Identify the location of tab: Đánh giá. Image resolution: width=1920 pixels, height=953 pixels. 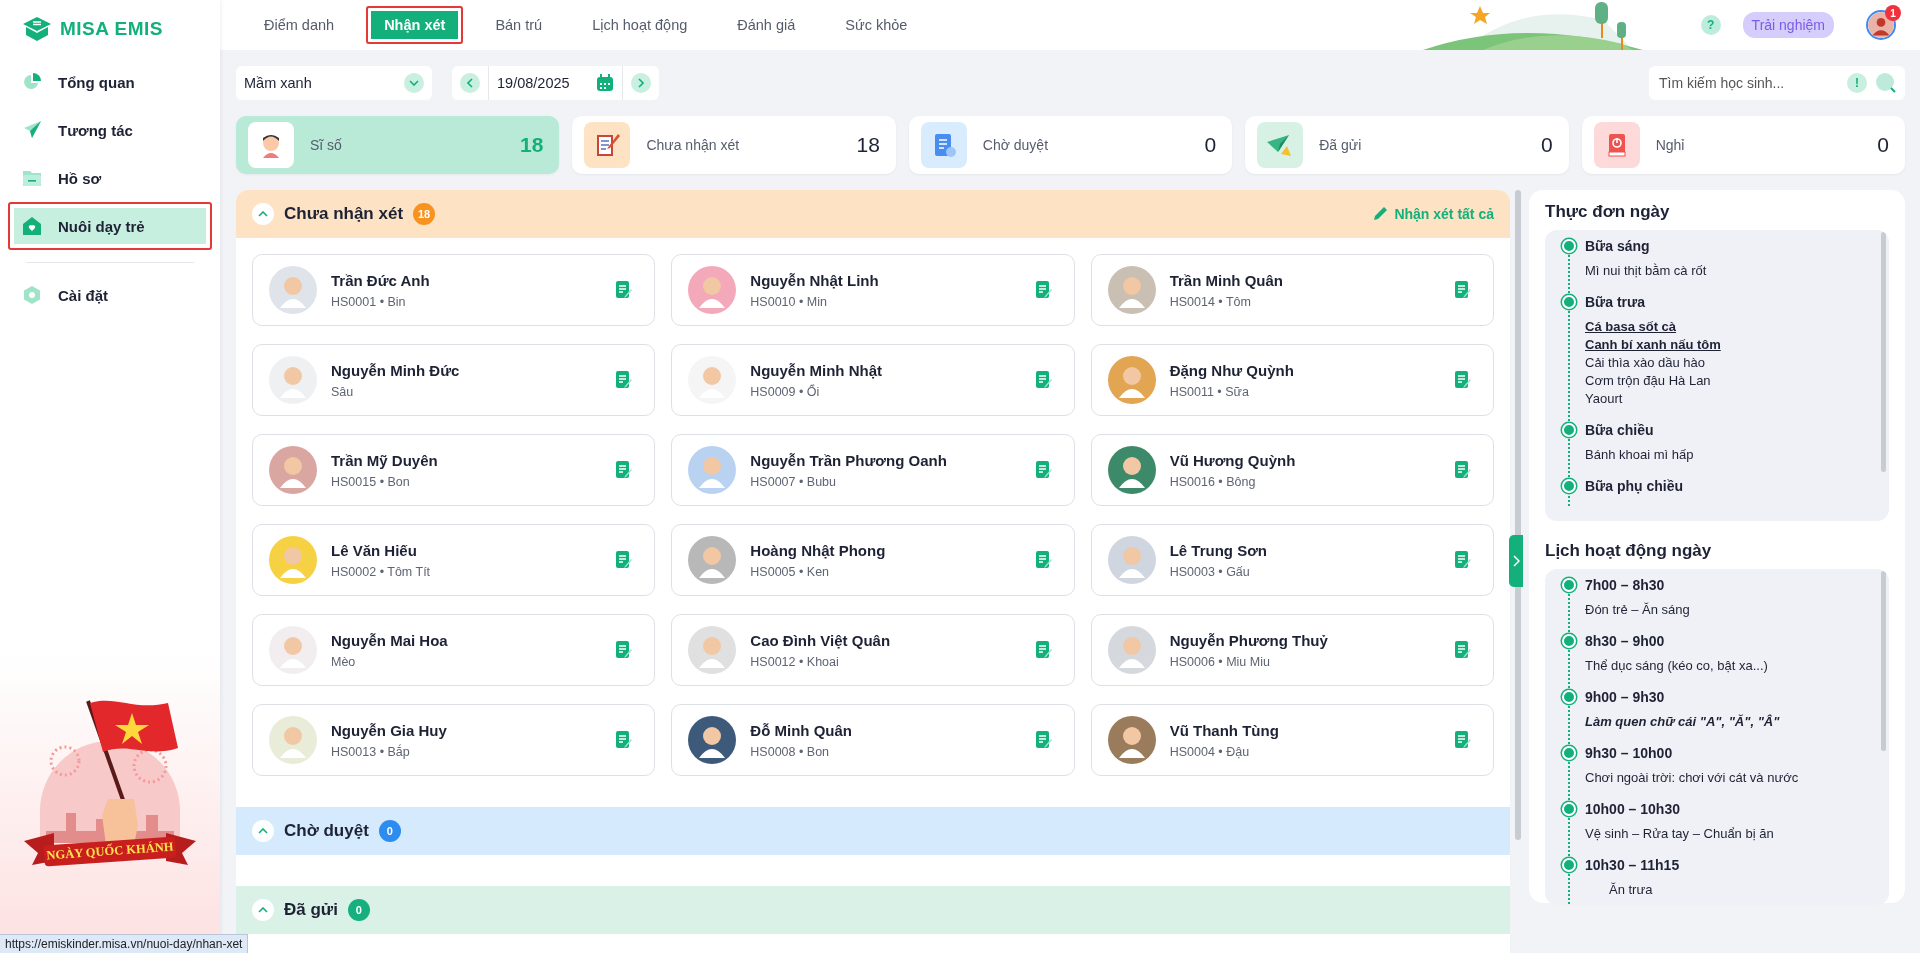
(766, 25).